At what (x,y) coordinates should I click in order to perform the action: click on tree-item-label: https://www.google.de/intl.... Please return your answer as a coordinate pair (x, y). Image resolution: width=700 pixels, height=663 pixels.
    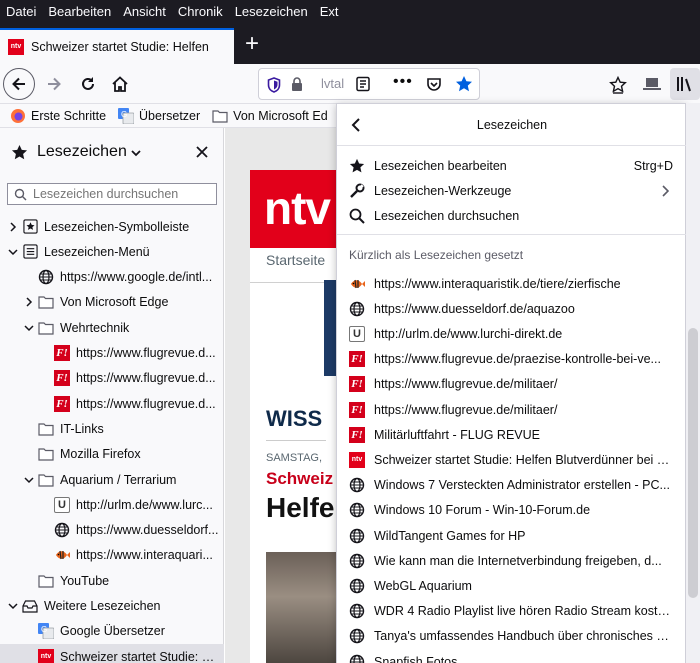
    Looking at the image, I should click on (136, 277).